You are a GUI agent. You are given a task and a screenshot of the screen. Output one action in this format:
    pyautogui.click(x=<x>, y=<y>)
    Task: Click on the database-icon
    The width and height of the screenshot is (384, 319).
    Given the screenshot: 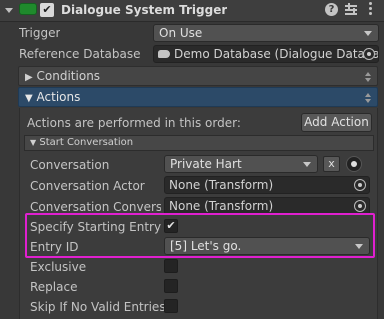 What is the action you would take?
    pyautogui.click(x=164, y=54)
    